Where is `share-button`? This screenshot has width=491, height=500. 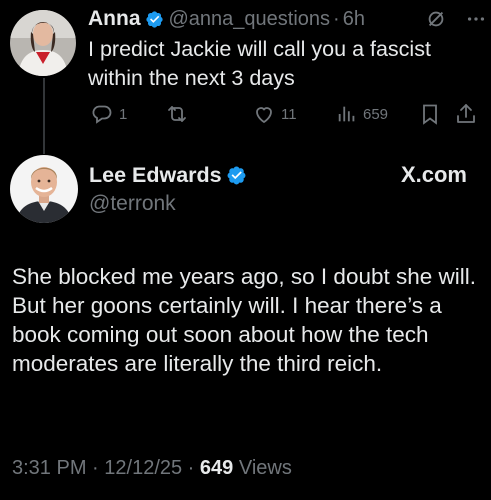
share-button is located at coordinates (466, 114).